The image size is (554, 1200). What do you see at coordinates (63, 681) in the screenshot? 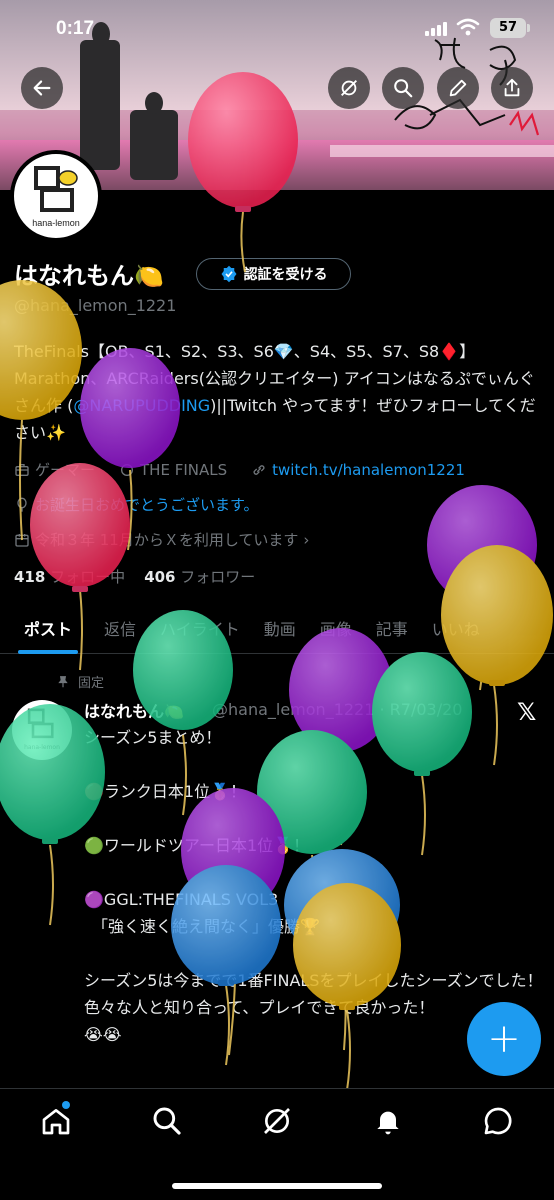
I see `pin-icon` at bounding box center [63, 681].